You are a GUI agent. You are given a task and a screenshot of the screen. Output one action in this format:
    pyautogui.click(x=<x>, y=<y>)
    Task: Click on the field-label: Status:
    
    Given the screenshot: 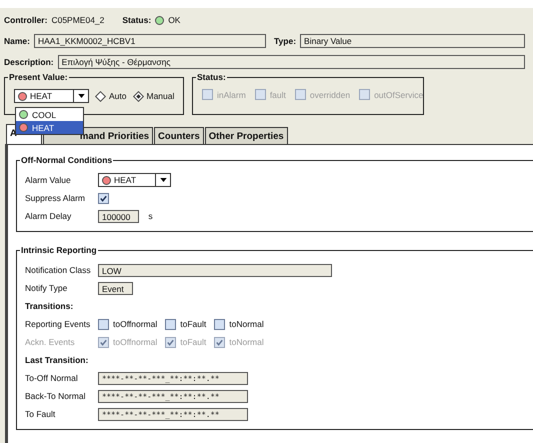 What is the action you would take?
    pyautogui.click(x=137, y=20)
    